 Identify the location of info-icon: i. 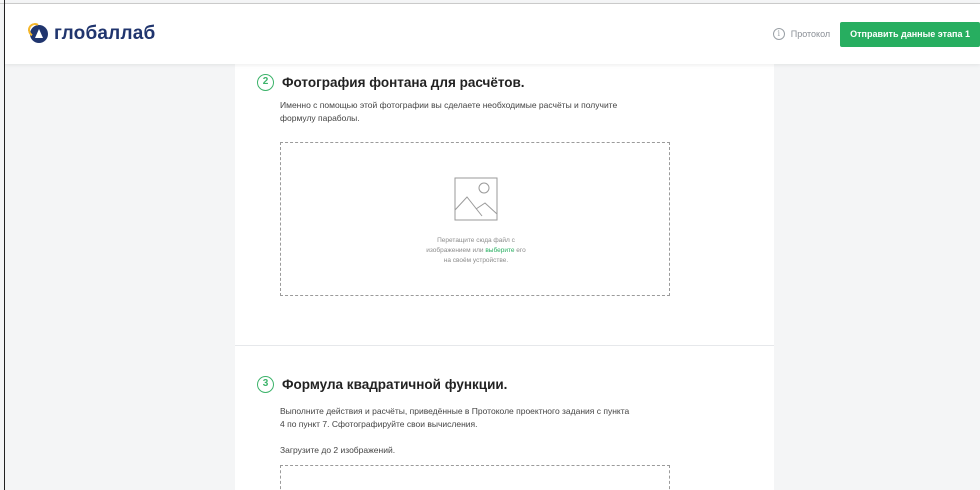
(778, 34).